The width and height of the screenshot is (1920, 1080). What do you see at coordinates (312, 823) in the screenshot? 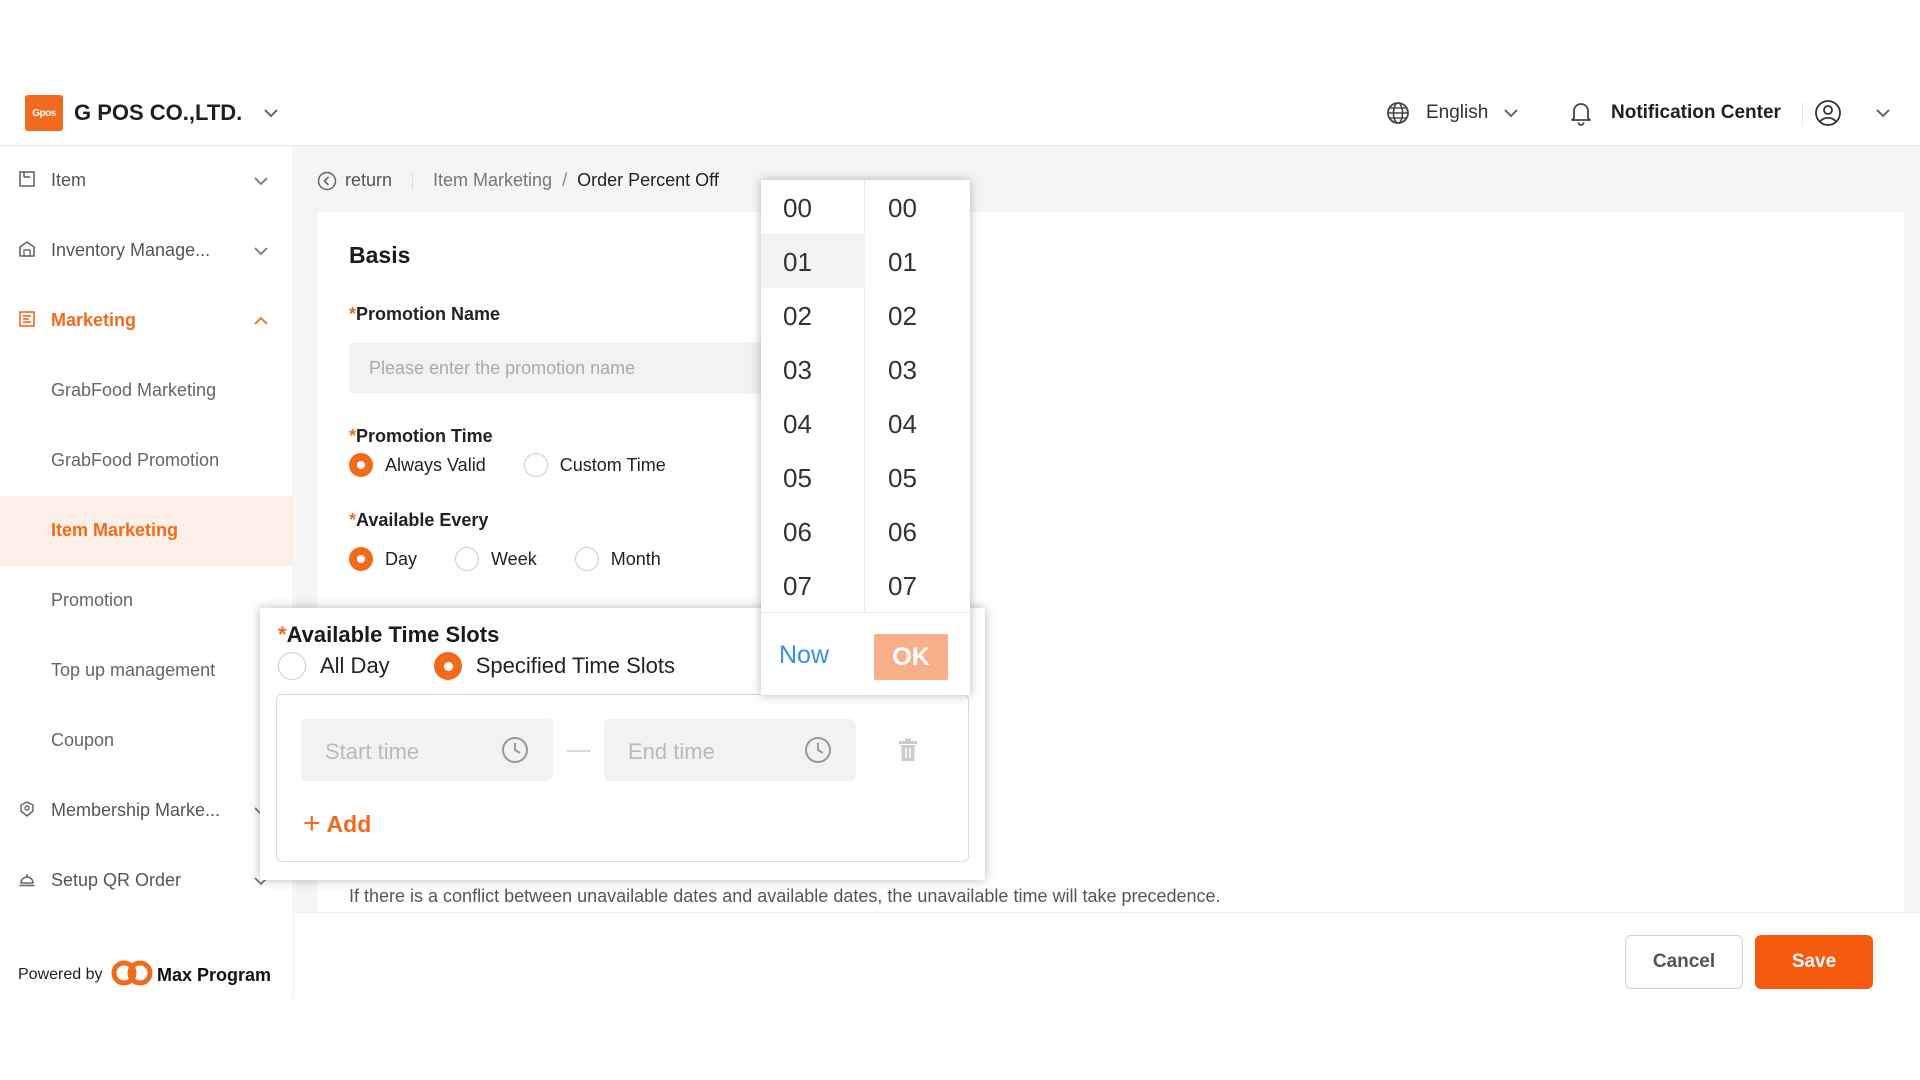
I see `plus-icon: +` at bounding box center [312, 823].